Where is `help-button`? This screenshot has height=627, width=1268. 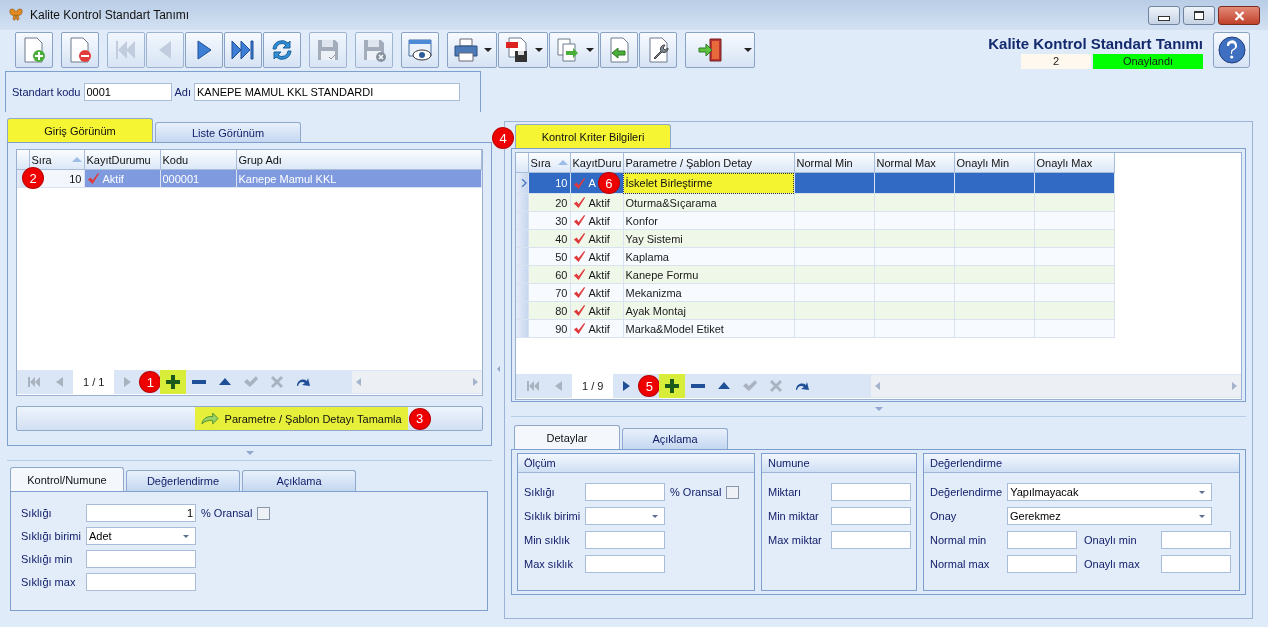
help-button is located at coordinates (1231, 50).